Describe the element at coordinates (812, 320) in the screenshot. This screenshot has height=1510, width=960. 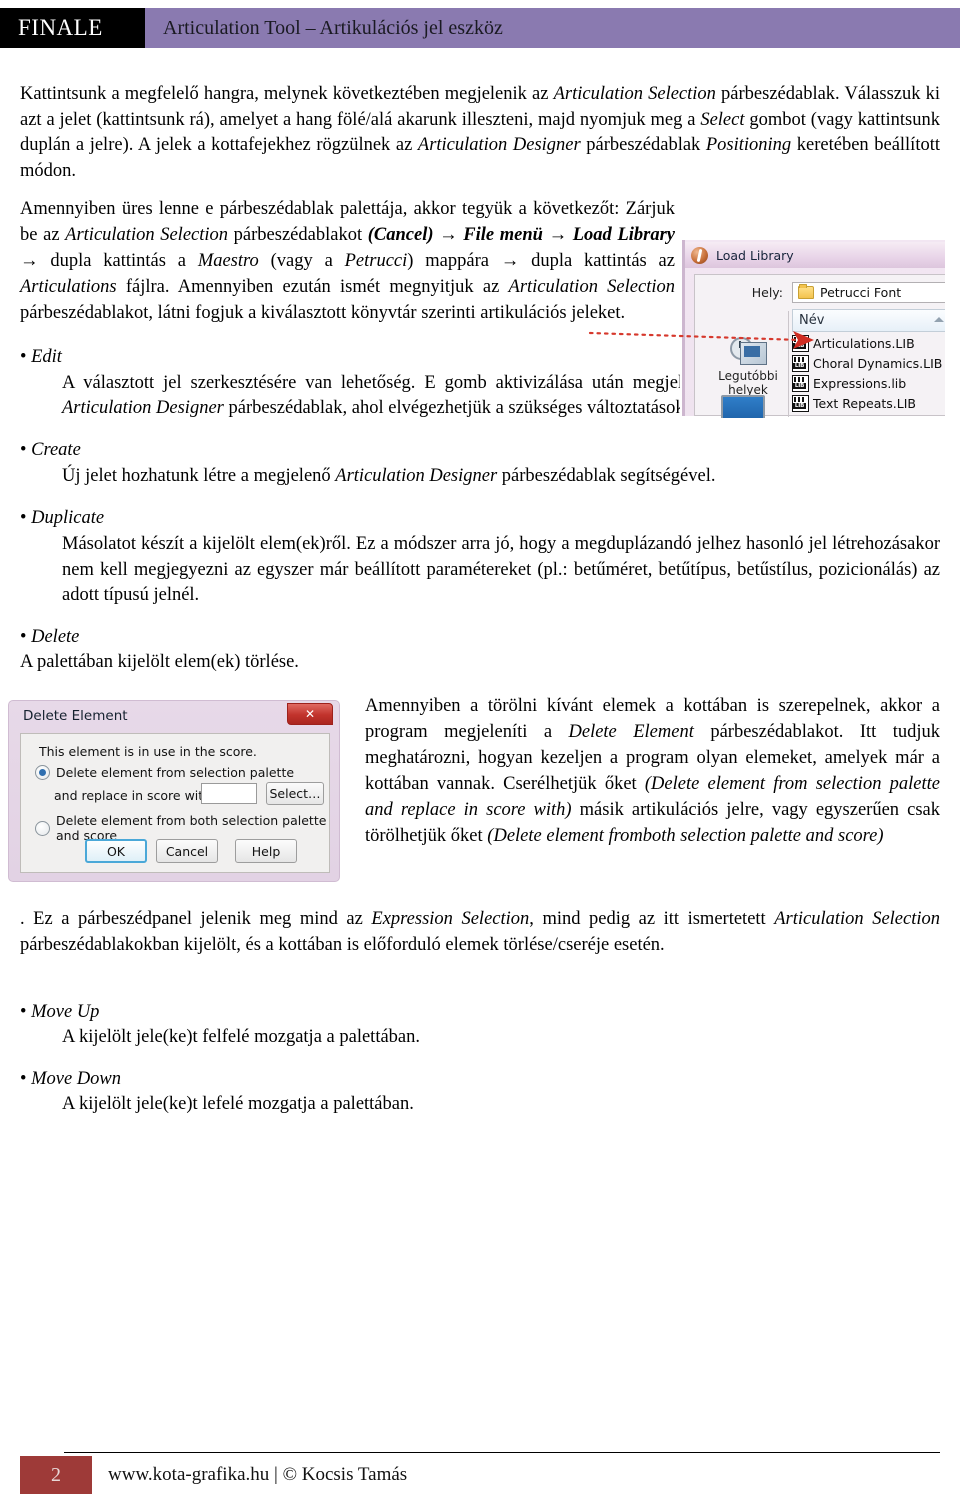
I see `column-header-name: Név` at that location.